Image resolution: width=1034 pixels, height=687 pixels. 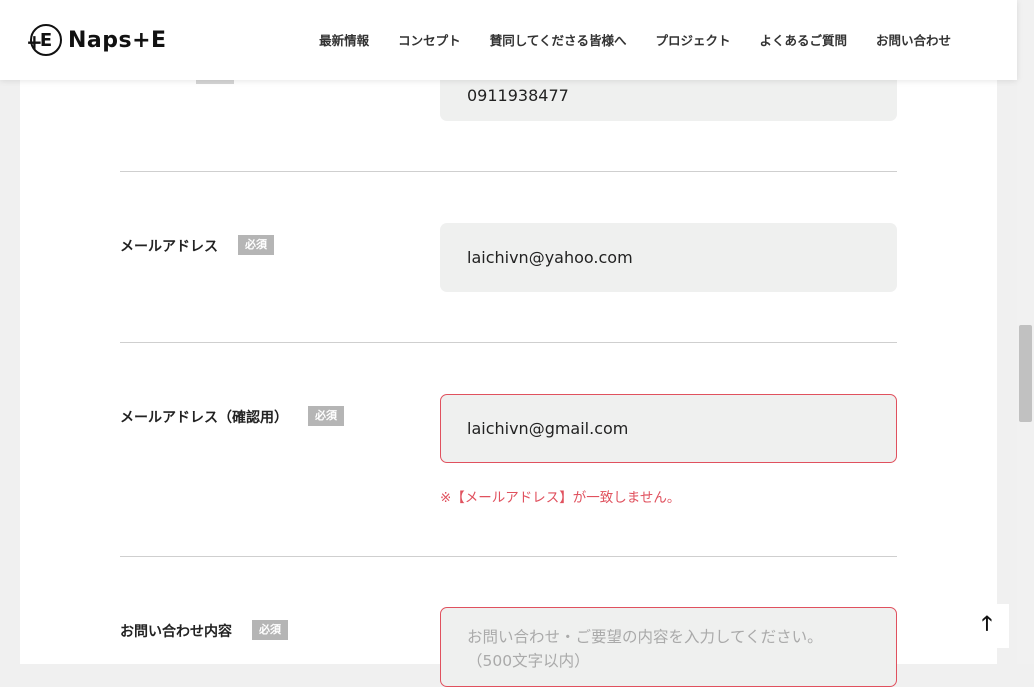 What do you see at coordinates (176, 632) in the screenshot?
I see `inquiry-label: お問い合わせ内容` at bounding box center [176, 632].